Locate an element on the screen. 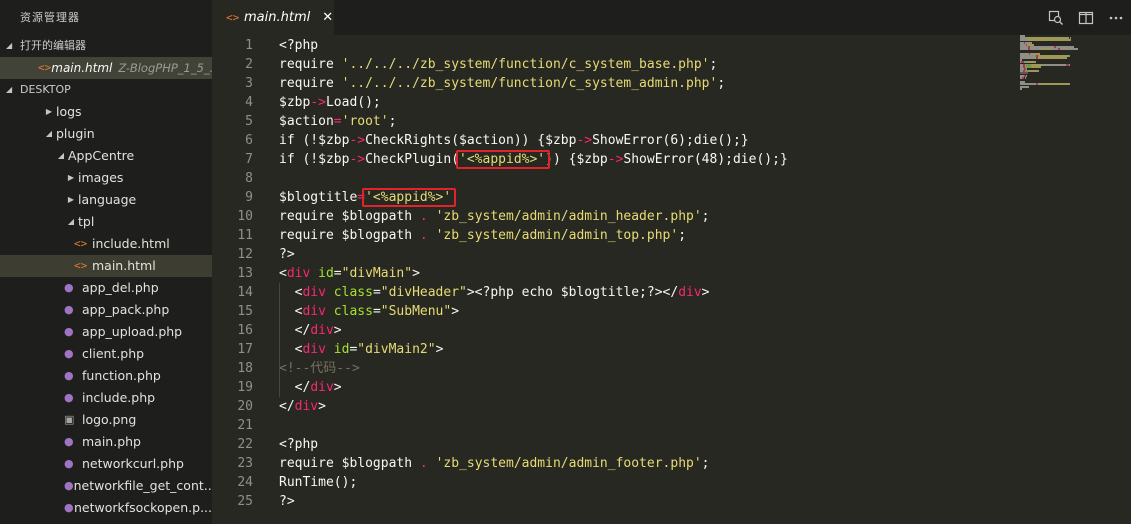 The width and height of the screenshot is (1131, 524). code-token: 'root' is located at coordinates (365, 121).